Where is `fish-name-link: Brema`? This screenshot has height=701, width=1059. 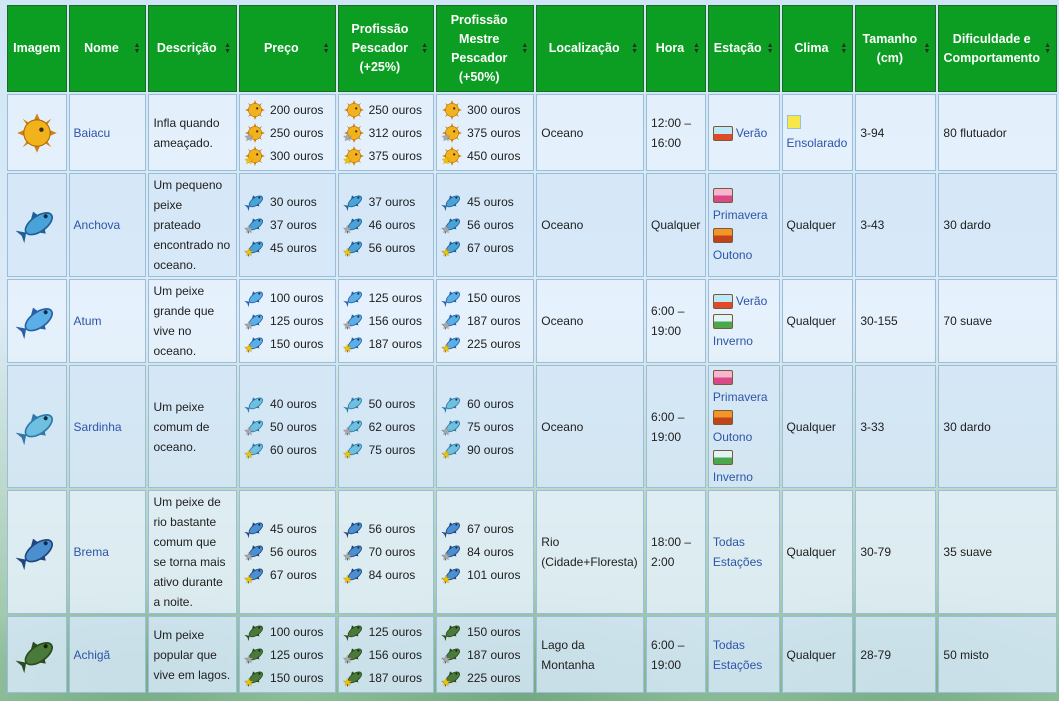
fish-name-link: Brema is located at coordinates (91, 552).